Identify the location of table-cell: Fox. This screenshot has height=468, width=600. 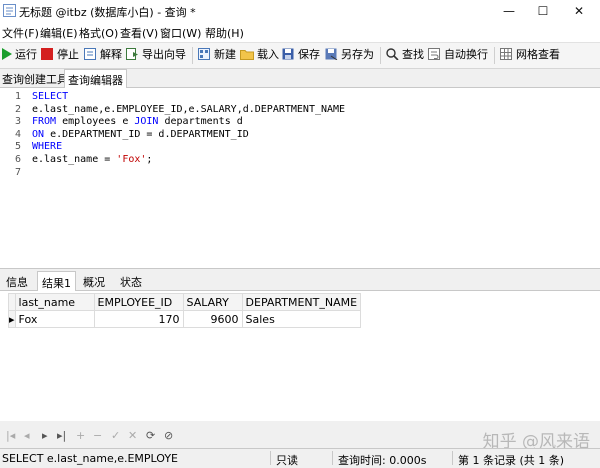
(54, 319).